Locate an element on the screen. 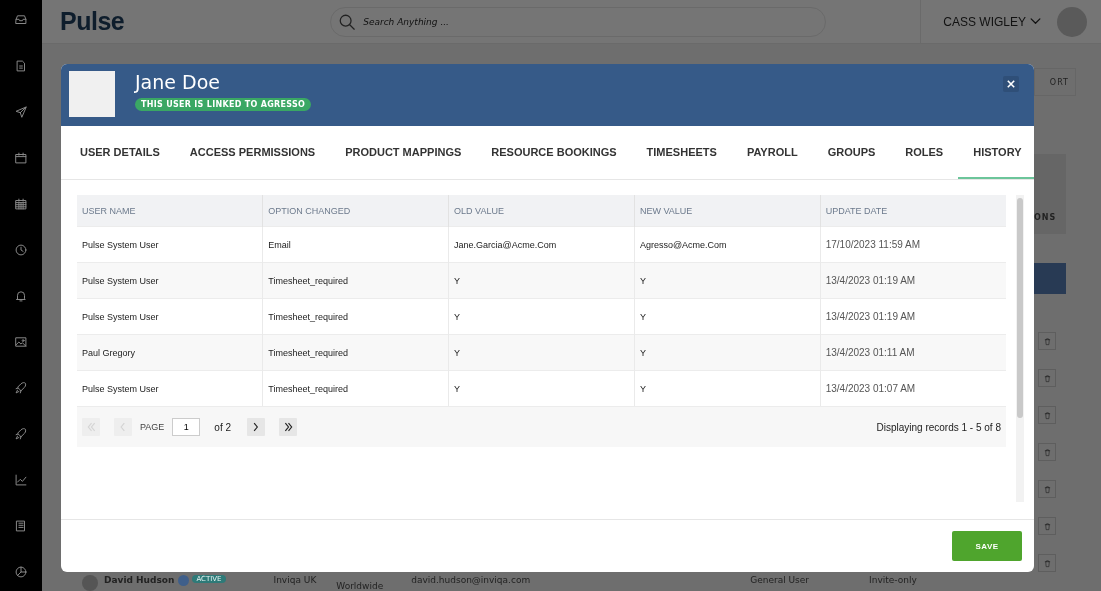  tab: TIMESHEETS is located at coordinates (681, 152).